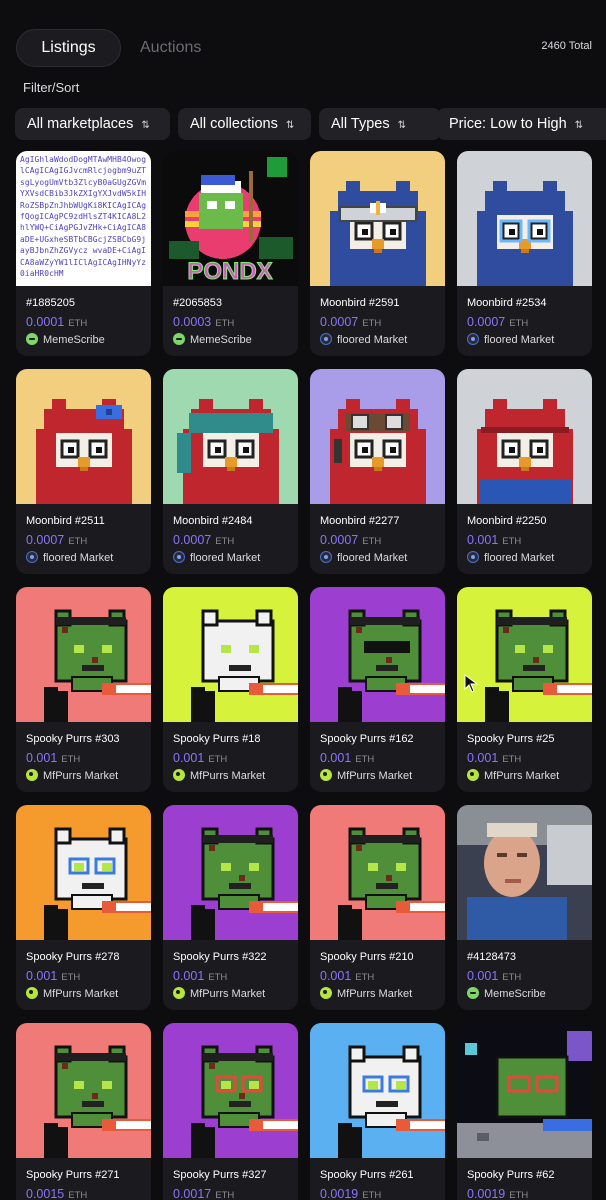 The height and width of the screenshot is (1200, 606). Describe the element at coordinates (92, 124) in the screenshot. I see `marketplace-filter: All marketplaces ⇅` at that location.